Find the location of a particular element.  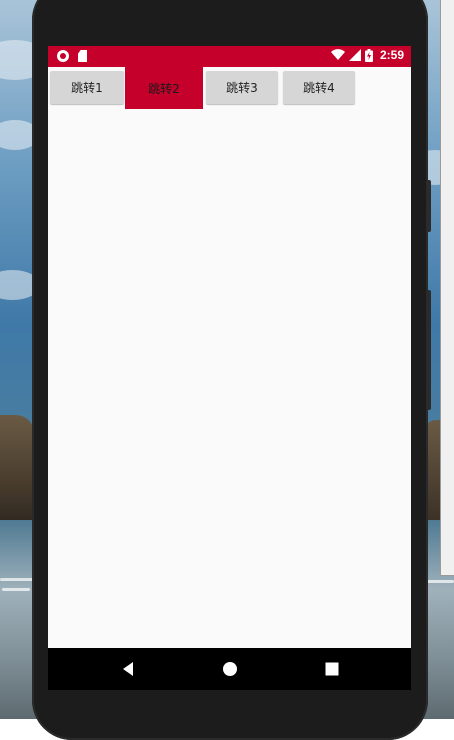

tab-jump-3: 跳转3 is located at coordinates (242, 88).